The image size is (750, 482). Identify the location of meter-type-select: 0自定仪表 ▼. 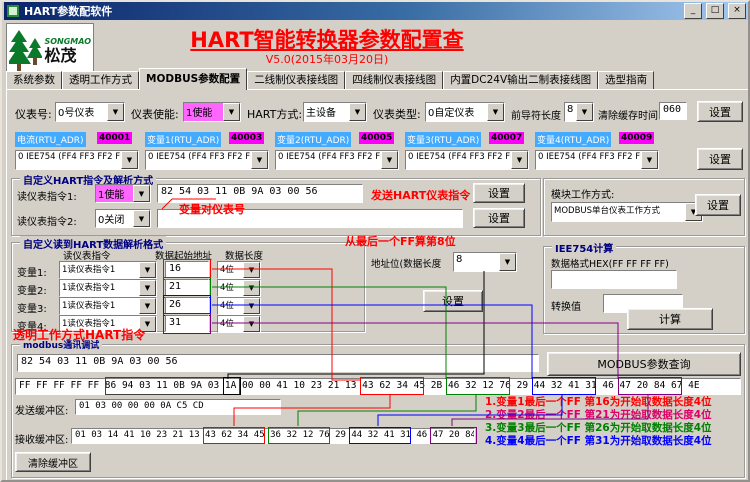
(465, 112).